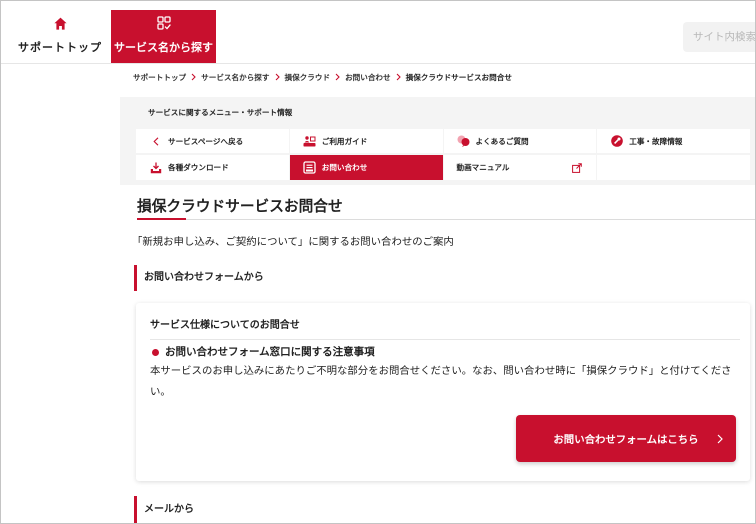  I want to click on breadcrumb-item-find-by-service: サービス名から探す, so click(235, 77).